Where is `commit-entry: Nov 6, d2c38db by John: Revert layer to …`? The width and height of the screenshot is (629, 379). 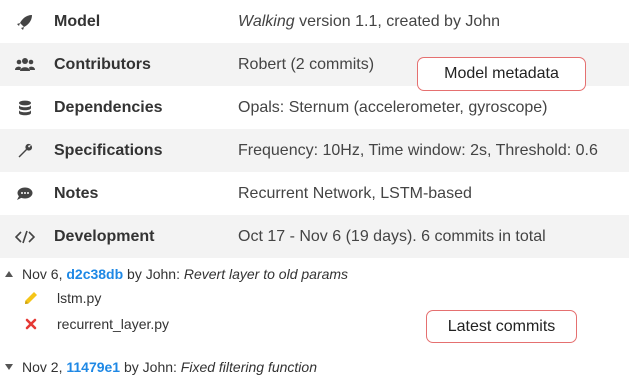
commit-entry: Nov 6, d2c38db by John: Revert layer to … is located at coordinates (314, 274).